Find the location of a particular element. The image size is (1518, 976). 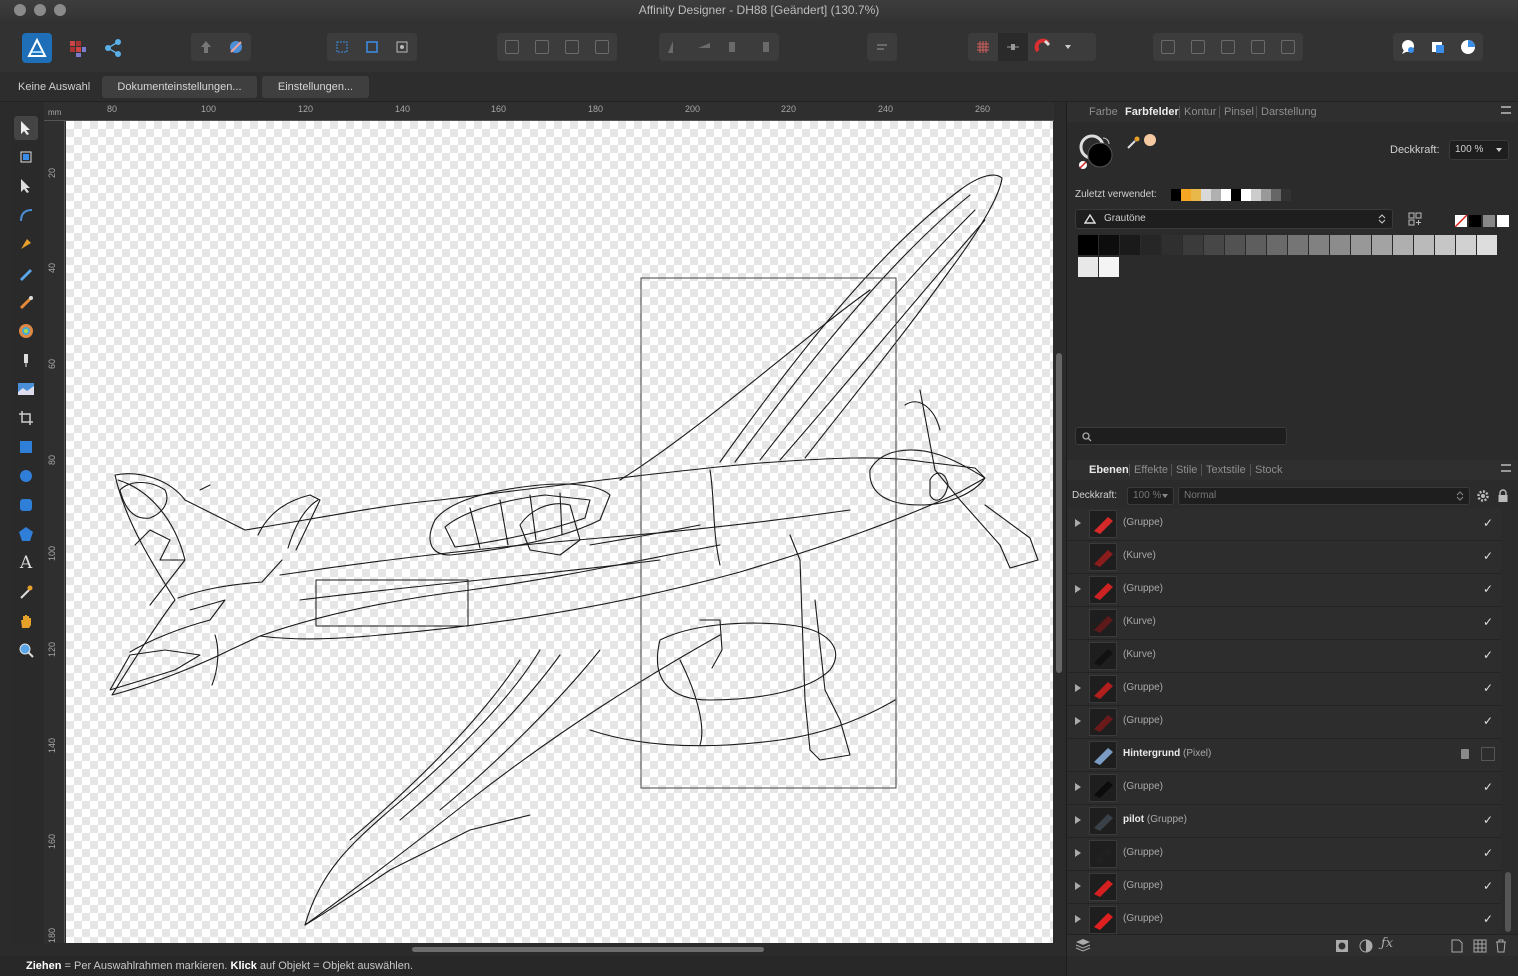

zoom-tool is located at coordinates (26, 650).